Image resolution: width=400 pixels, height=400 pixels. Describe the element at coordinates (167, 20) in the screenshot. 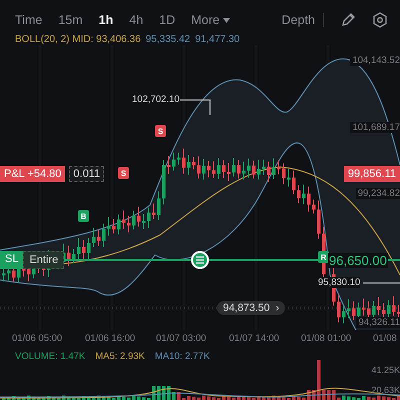

I see `timeframe-tab: 1D` at that location.